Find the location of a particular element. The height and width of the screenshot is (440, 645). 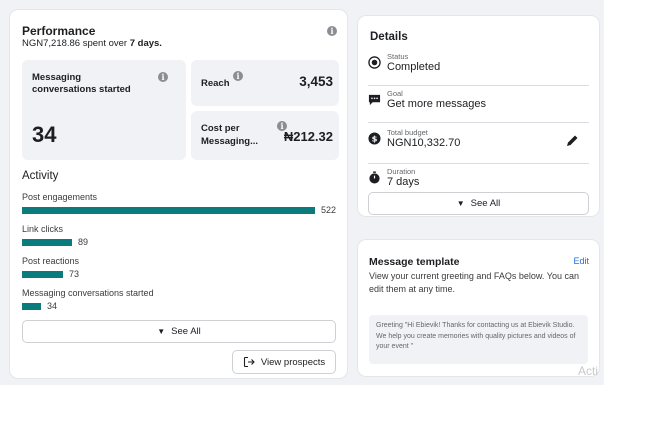

view-prospects-button: View prospects is located at coordinates (284, 362).